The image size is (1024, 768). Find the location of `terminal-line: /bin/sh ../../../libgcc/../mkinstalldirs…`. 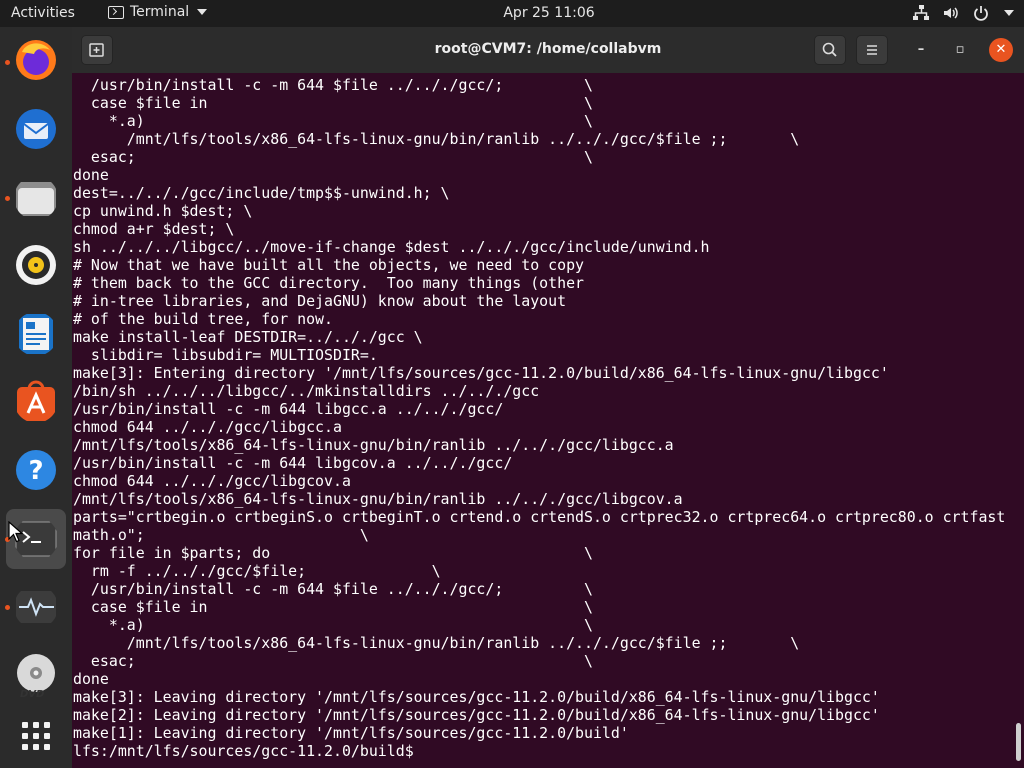

terminal-line: /bin/sh ../../../libgcc/../mkinstalldirs… is located at coordinates (306, 391).